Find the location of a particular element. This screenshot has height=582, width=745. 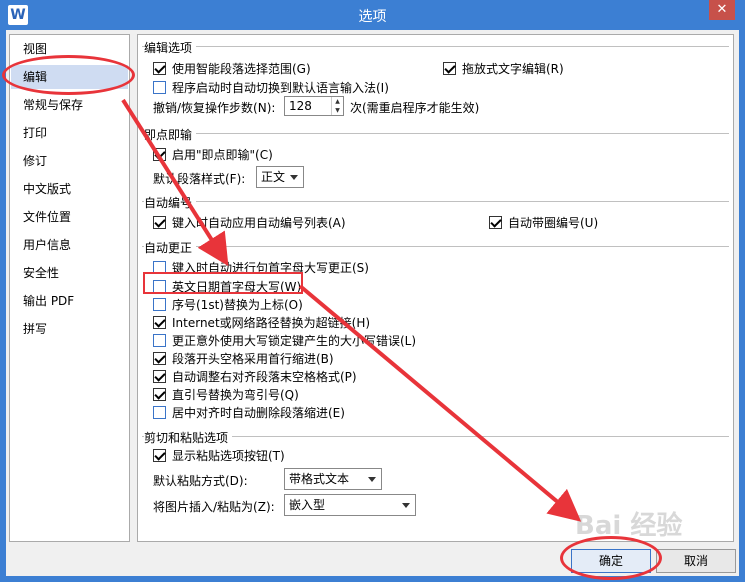

checkbox-label: 启用"即点即输"(C) is located at coordinates (222, 155).